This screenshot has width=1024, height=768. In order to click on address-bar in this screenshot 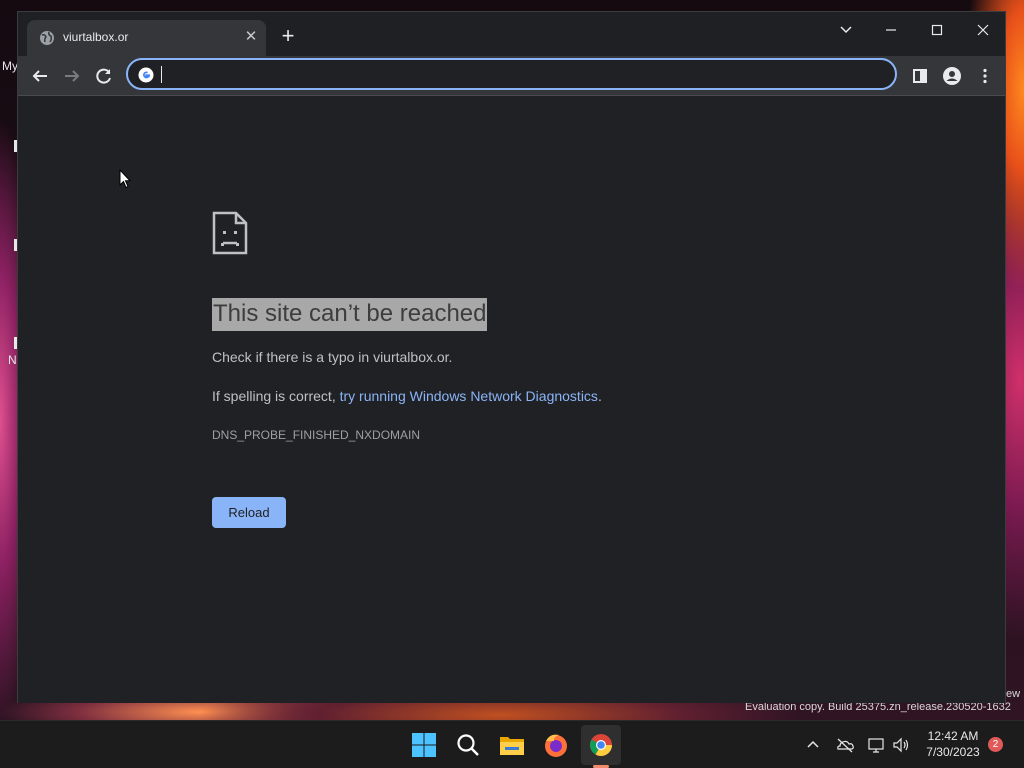, I will do `click(511, 74)`.